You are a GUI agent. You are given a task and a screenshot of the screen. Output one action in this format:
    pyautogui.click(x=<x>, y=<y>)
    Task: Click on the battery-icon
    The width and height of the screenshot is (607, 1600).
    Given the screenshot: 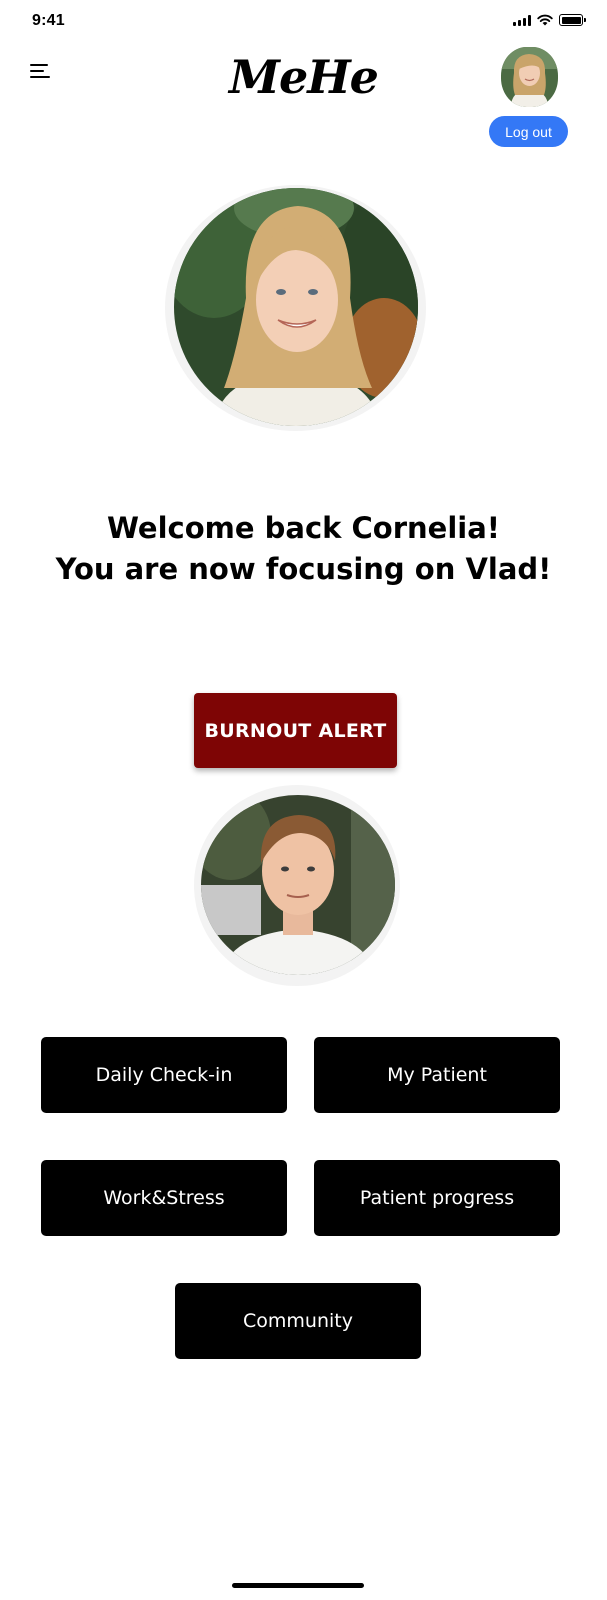 What is the action you would take?
    pyautogui.click(x=572, y=20)
    